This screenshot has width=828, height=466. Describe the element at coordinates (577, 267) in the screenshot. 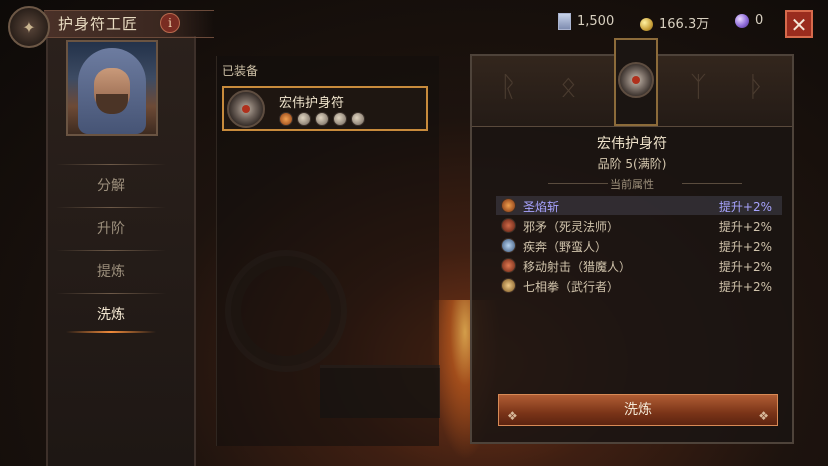

I see `attribute-name: 移动射击（猎魔人）` at that location.